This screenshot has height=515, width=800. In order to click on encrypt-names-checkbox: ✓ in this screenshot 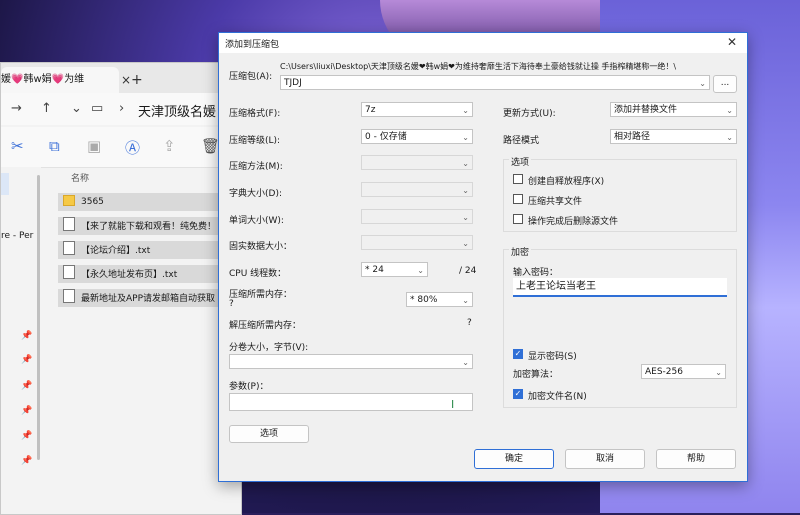, I will do `click(518, 394)`.